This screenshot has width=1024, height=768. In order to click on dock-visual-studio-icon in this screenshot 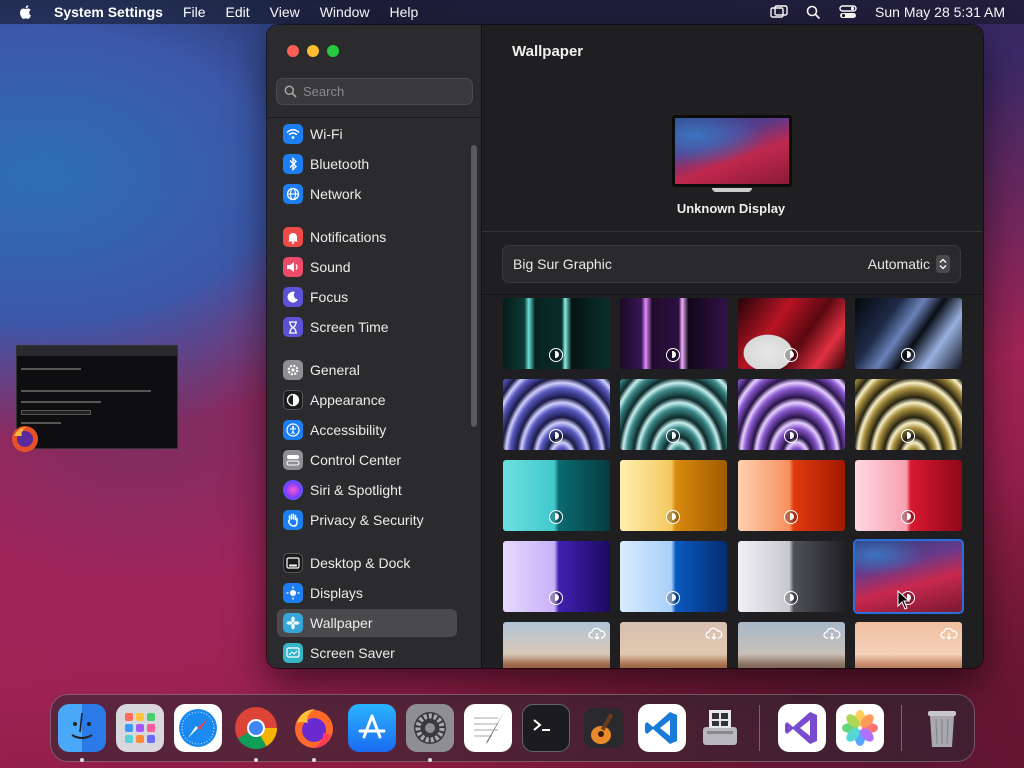, I will do `click(802, 728)`.